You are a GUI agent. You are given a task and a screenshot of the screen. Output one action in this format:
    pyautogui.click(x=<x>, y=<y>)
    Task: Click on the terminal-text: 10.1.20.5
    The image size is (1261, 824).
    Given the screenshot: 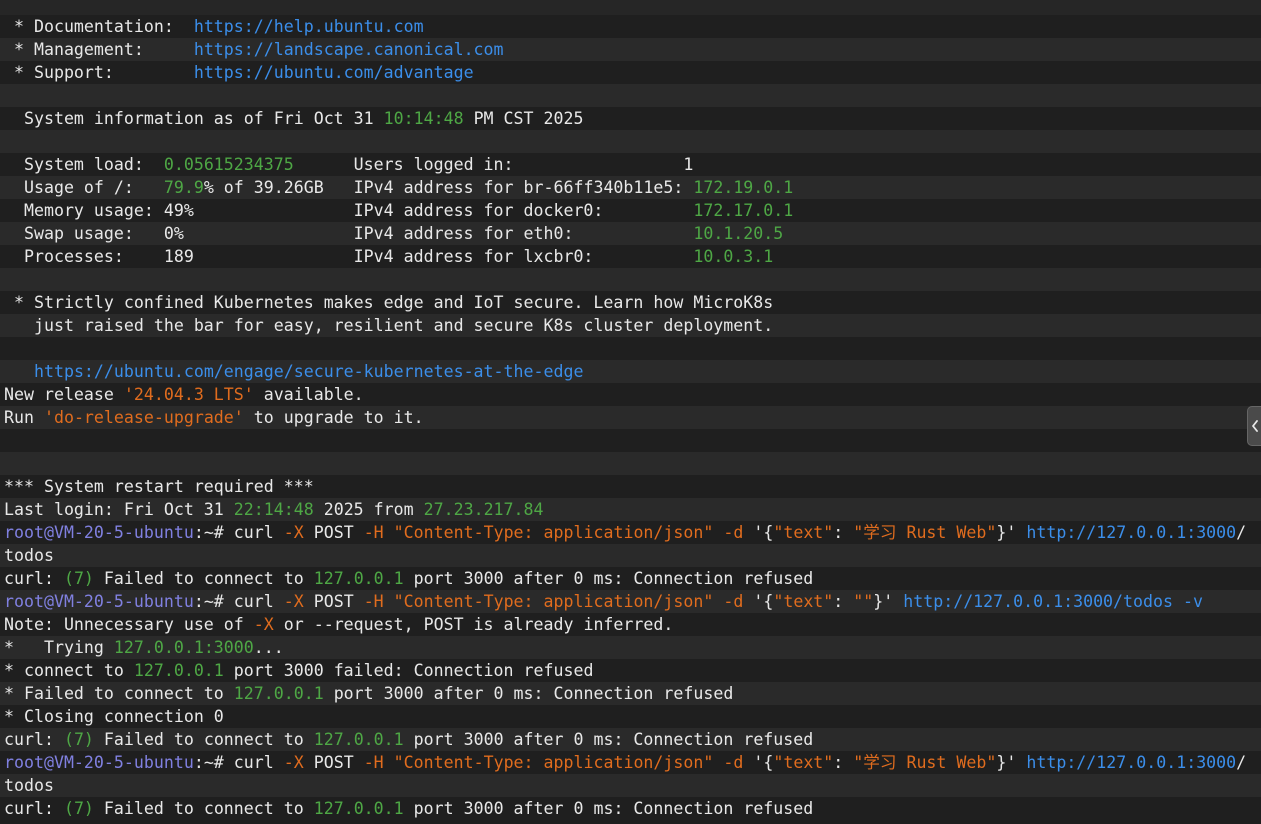 What is the action you would take?
    pyautogui.click(x=738, y=233)
    